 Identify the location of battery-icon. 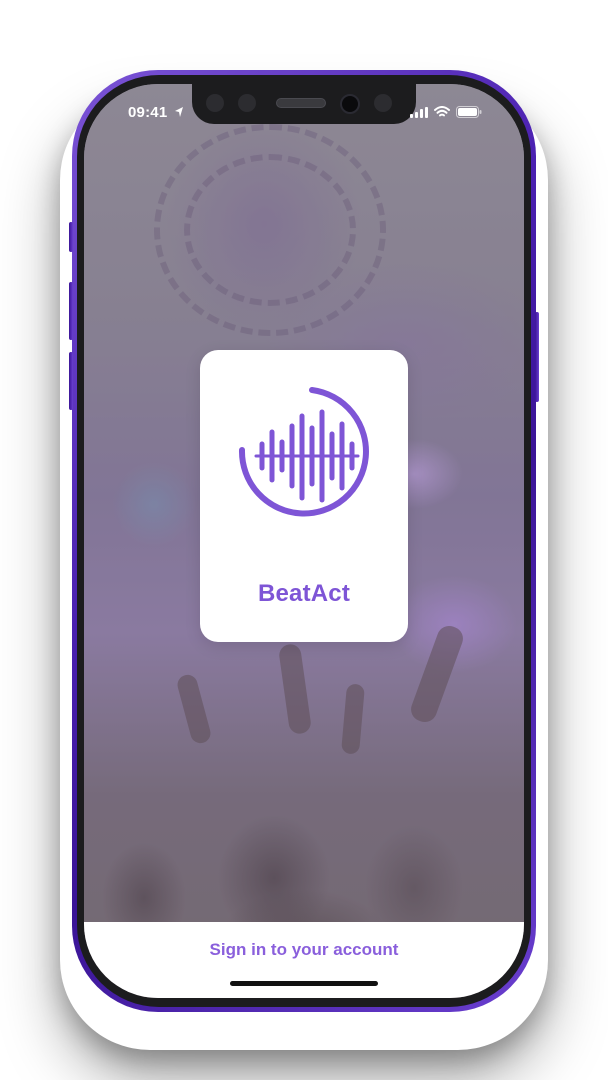
(469, 112).